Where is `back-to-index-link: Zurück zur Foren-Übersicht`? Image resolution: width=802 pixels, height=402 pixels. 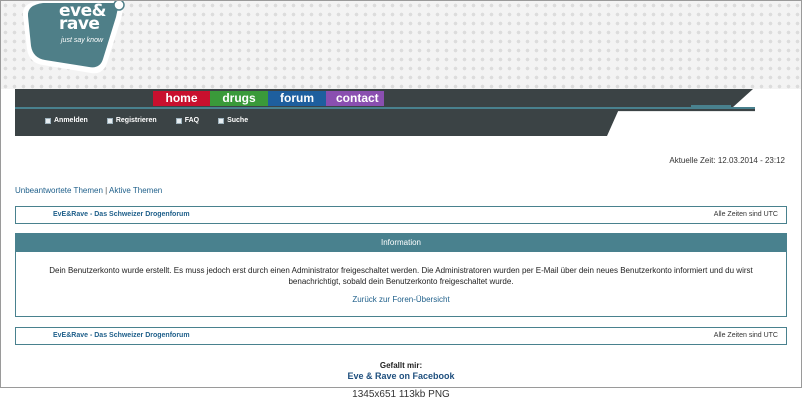
back-to-index-link: Zurück zur Foren-Übersicht is located at coordinates (401, 299).